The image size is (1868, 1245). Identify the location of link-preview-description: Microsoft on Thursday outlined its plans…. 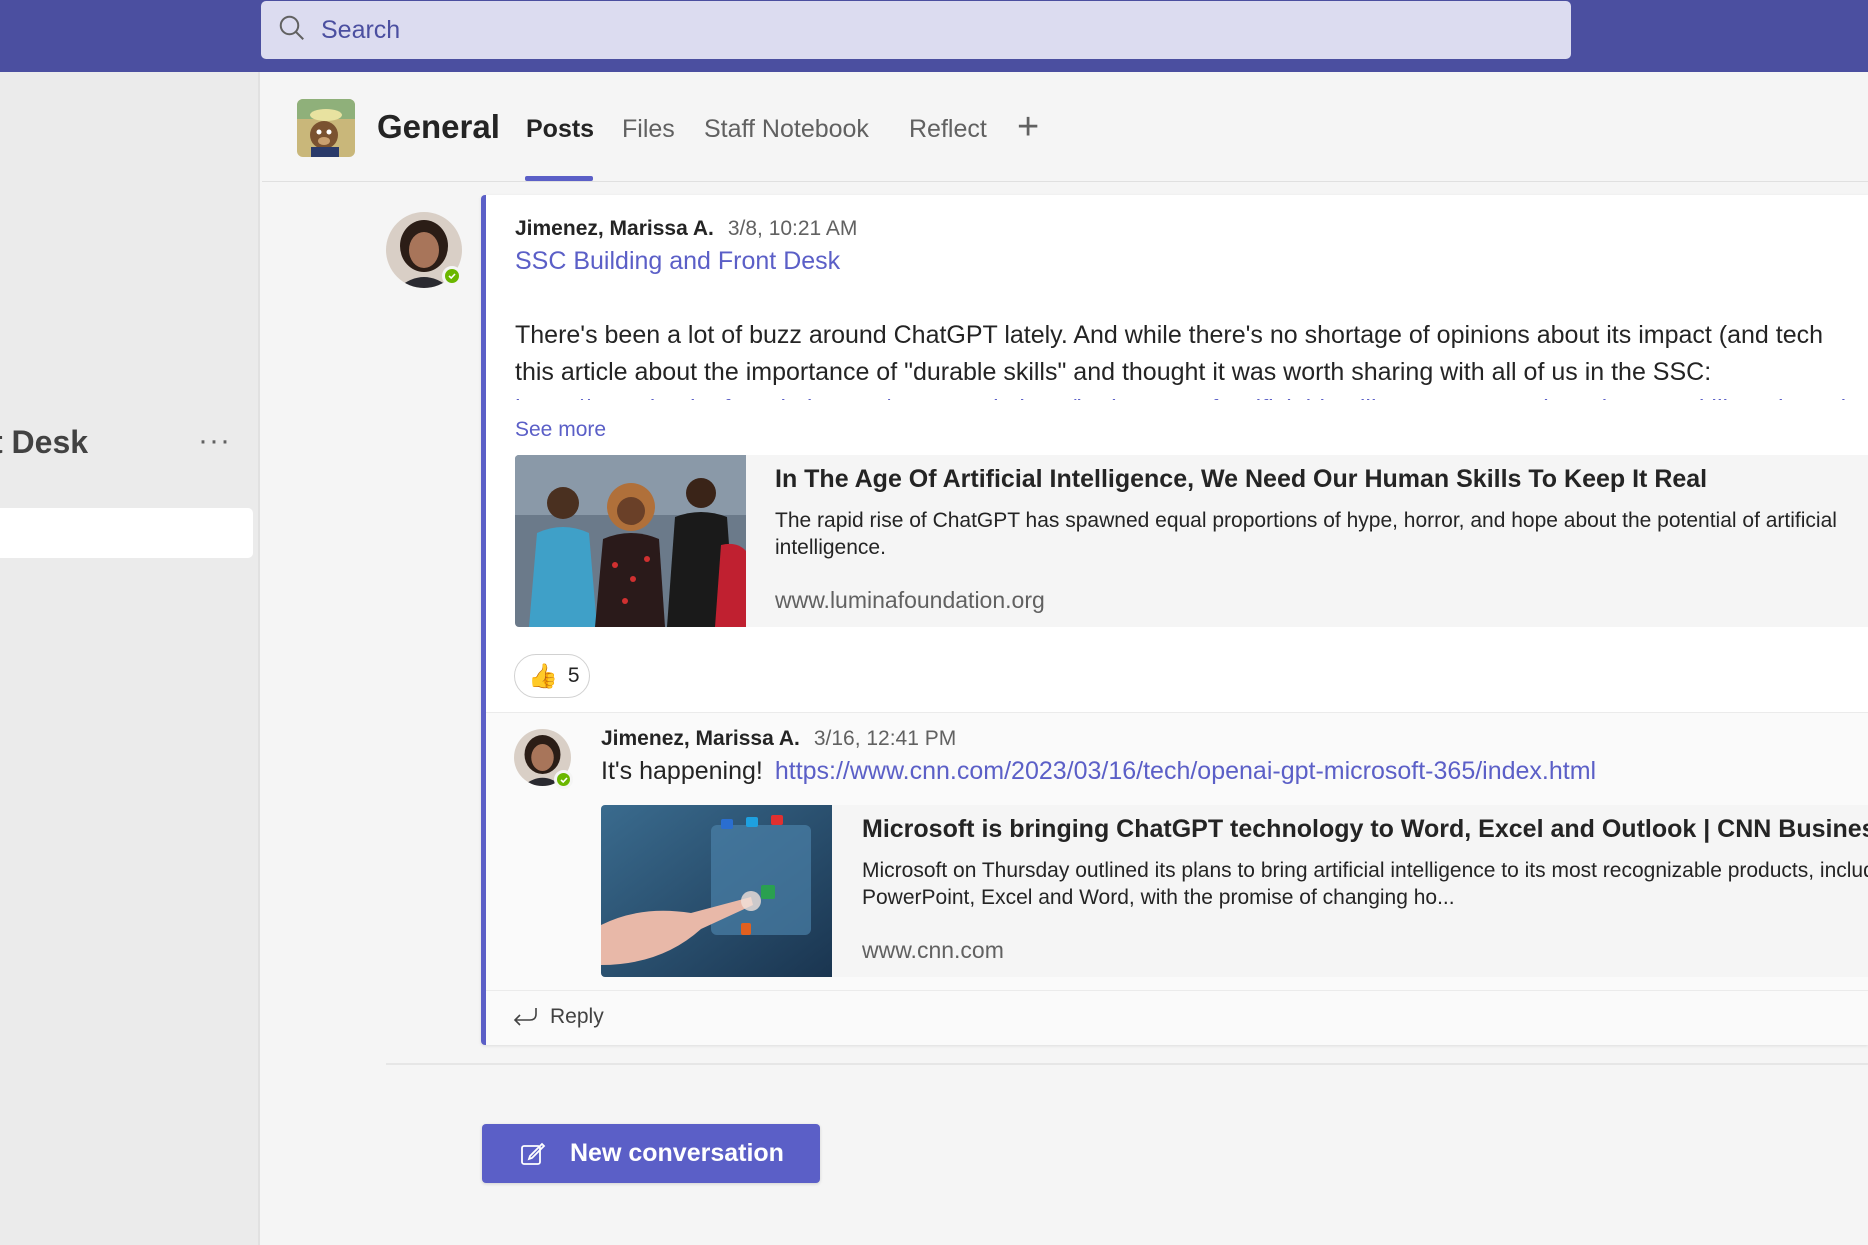
(1365, 884).